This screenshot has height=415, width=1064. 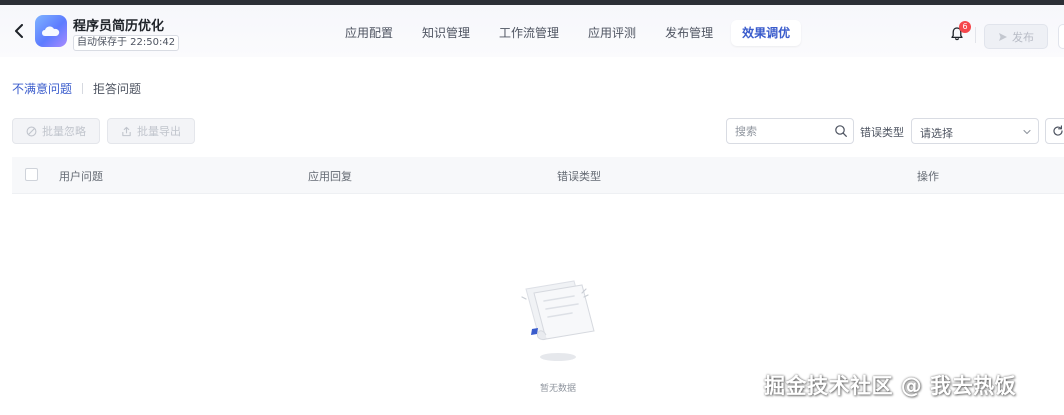 I want to click on question-type-tabs: 不满意问题 拒答问题, so click(x=76, y=88).